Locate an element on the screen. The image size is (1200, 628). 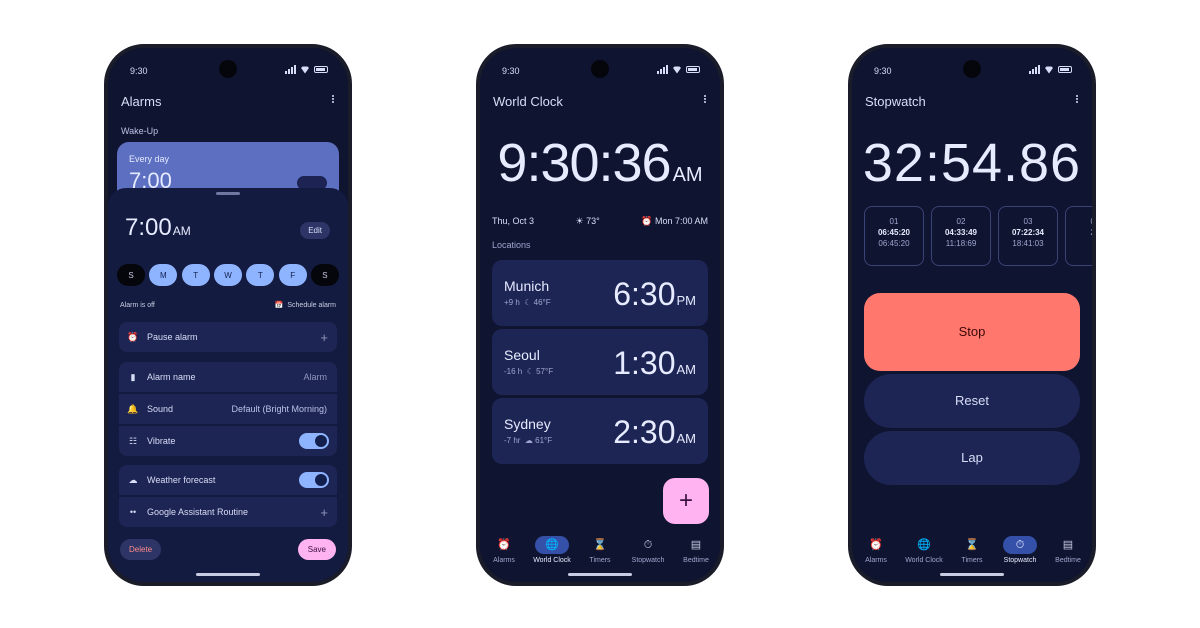
city-card-munich: Munich +9 h ☾ 46°F 6:30PM is located at coordinates (600, 293).